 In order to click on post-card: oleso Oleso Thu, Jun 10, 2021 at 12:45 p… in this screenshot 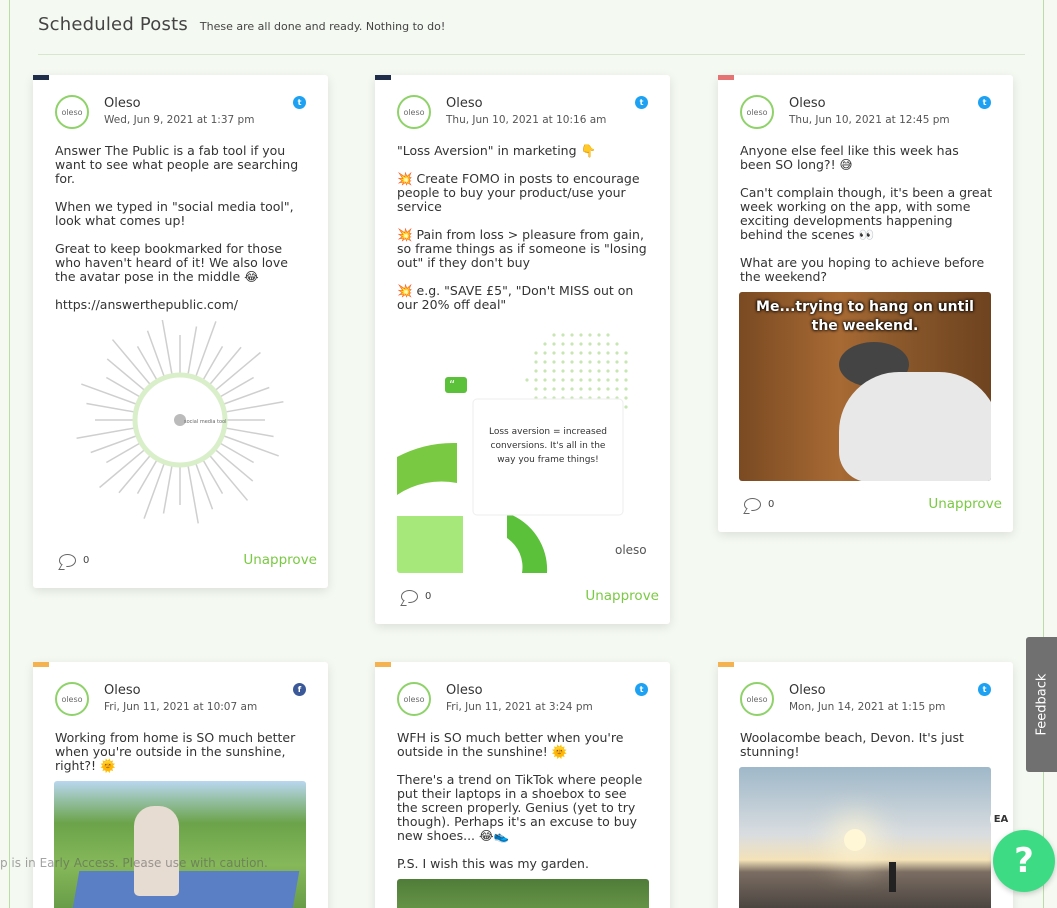, I will do `click(865, 303)`.